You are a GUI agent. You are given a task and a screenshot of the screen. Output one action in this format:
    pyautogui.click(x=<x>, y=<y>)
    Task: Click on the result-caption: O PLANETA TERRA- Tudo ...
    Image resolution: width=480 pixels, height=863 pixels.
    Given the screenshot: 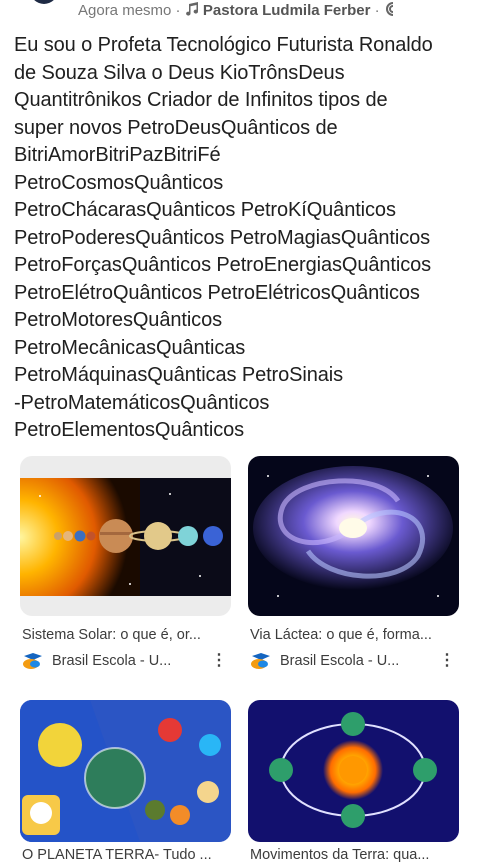 What is the action you would take?
    pyautogui.click(x=117, y=855)
    